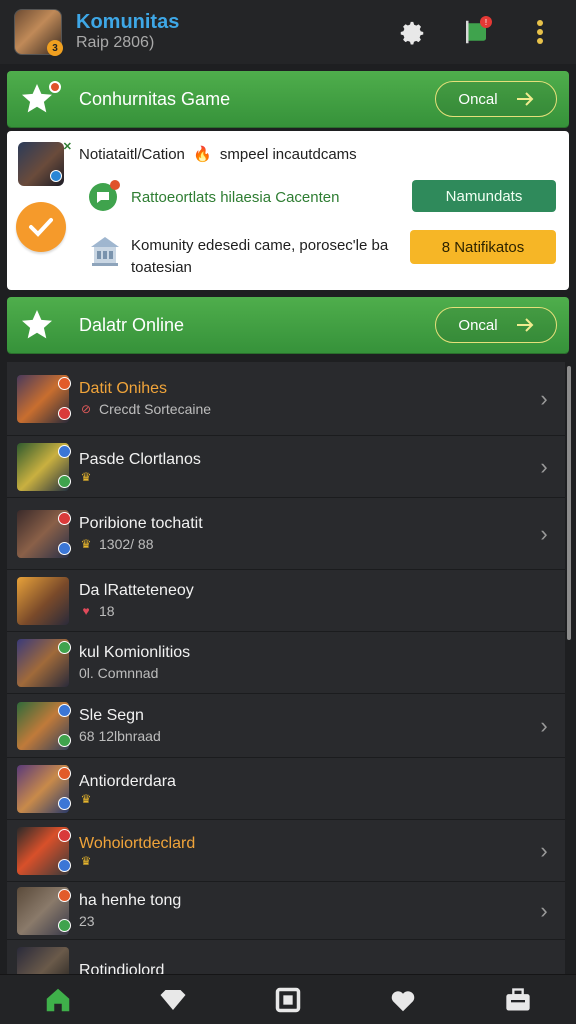  I want to click on list-item: kul Komionlitios 0l. Comnnad, so click(286, 663).